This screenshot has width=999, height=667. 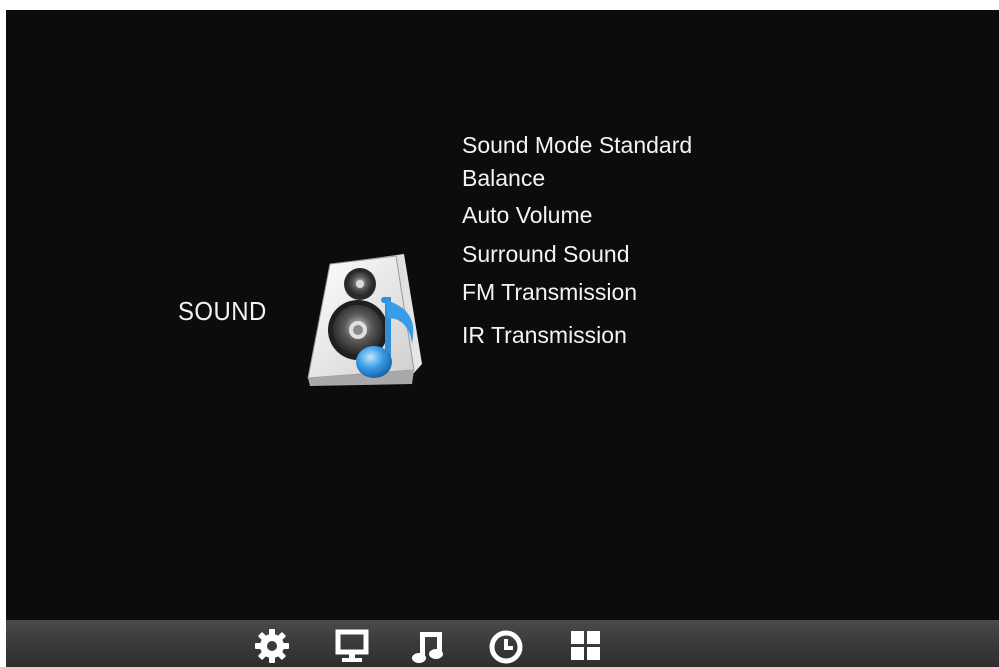 I want to click on bottom-nav-bar, so click(x=502, y=643).